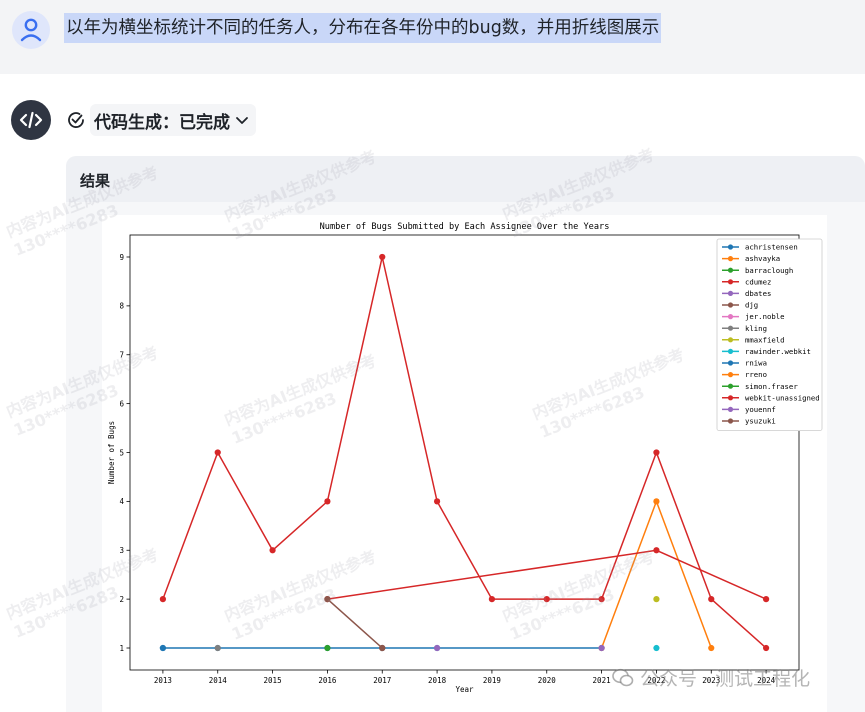 The width and height of the screenshot is (865, 712). What do you see at coordinates (95, 181) in the screenshot?
I see `result-title: 结果` at bounding box center [95, 181].